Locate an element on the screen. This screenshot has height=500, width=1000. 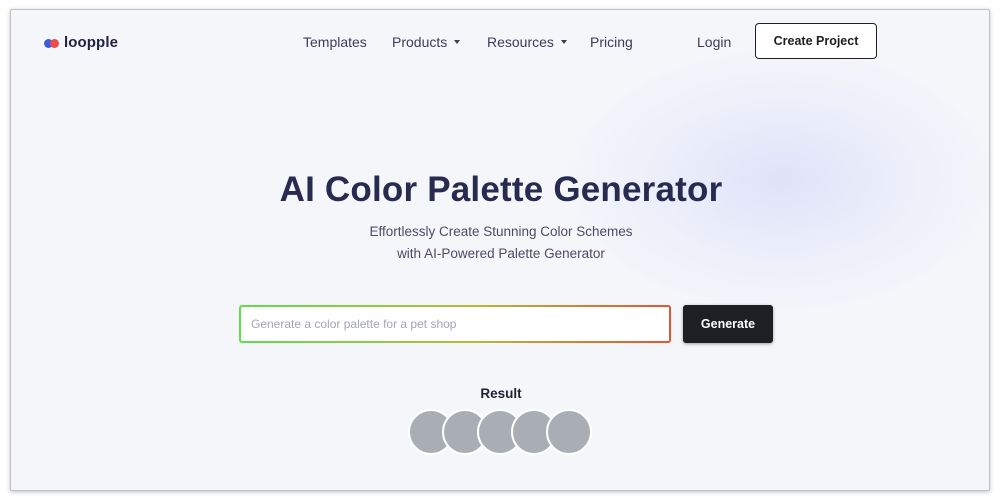
nav-resources: Resources is located at coordinates (527, 42).